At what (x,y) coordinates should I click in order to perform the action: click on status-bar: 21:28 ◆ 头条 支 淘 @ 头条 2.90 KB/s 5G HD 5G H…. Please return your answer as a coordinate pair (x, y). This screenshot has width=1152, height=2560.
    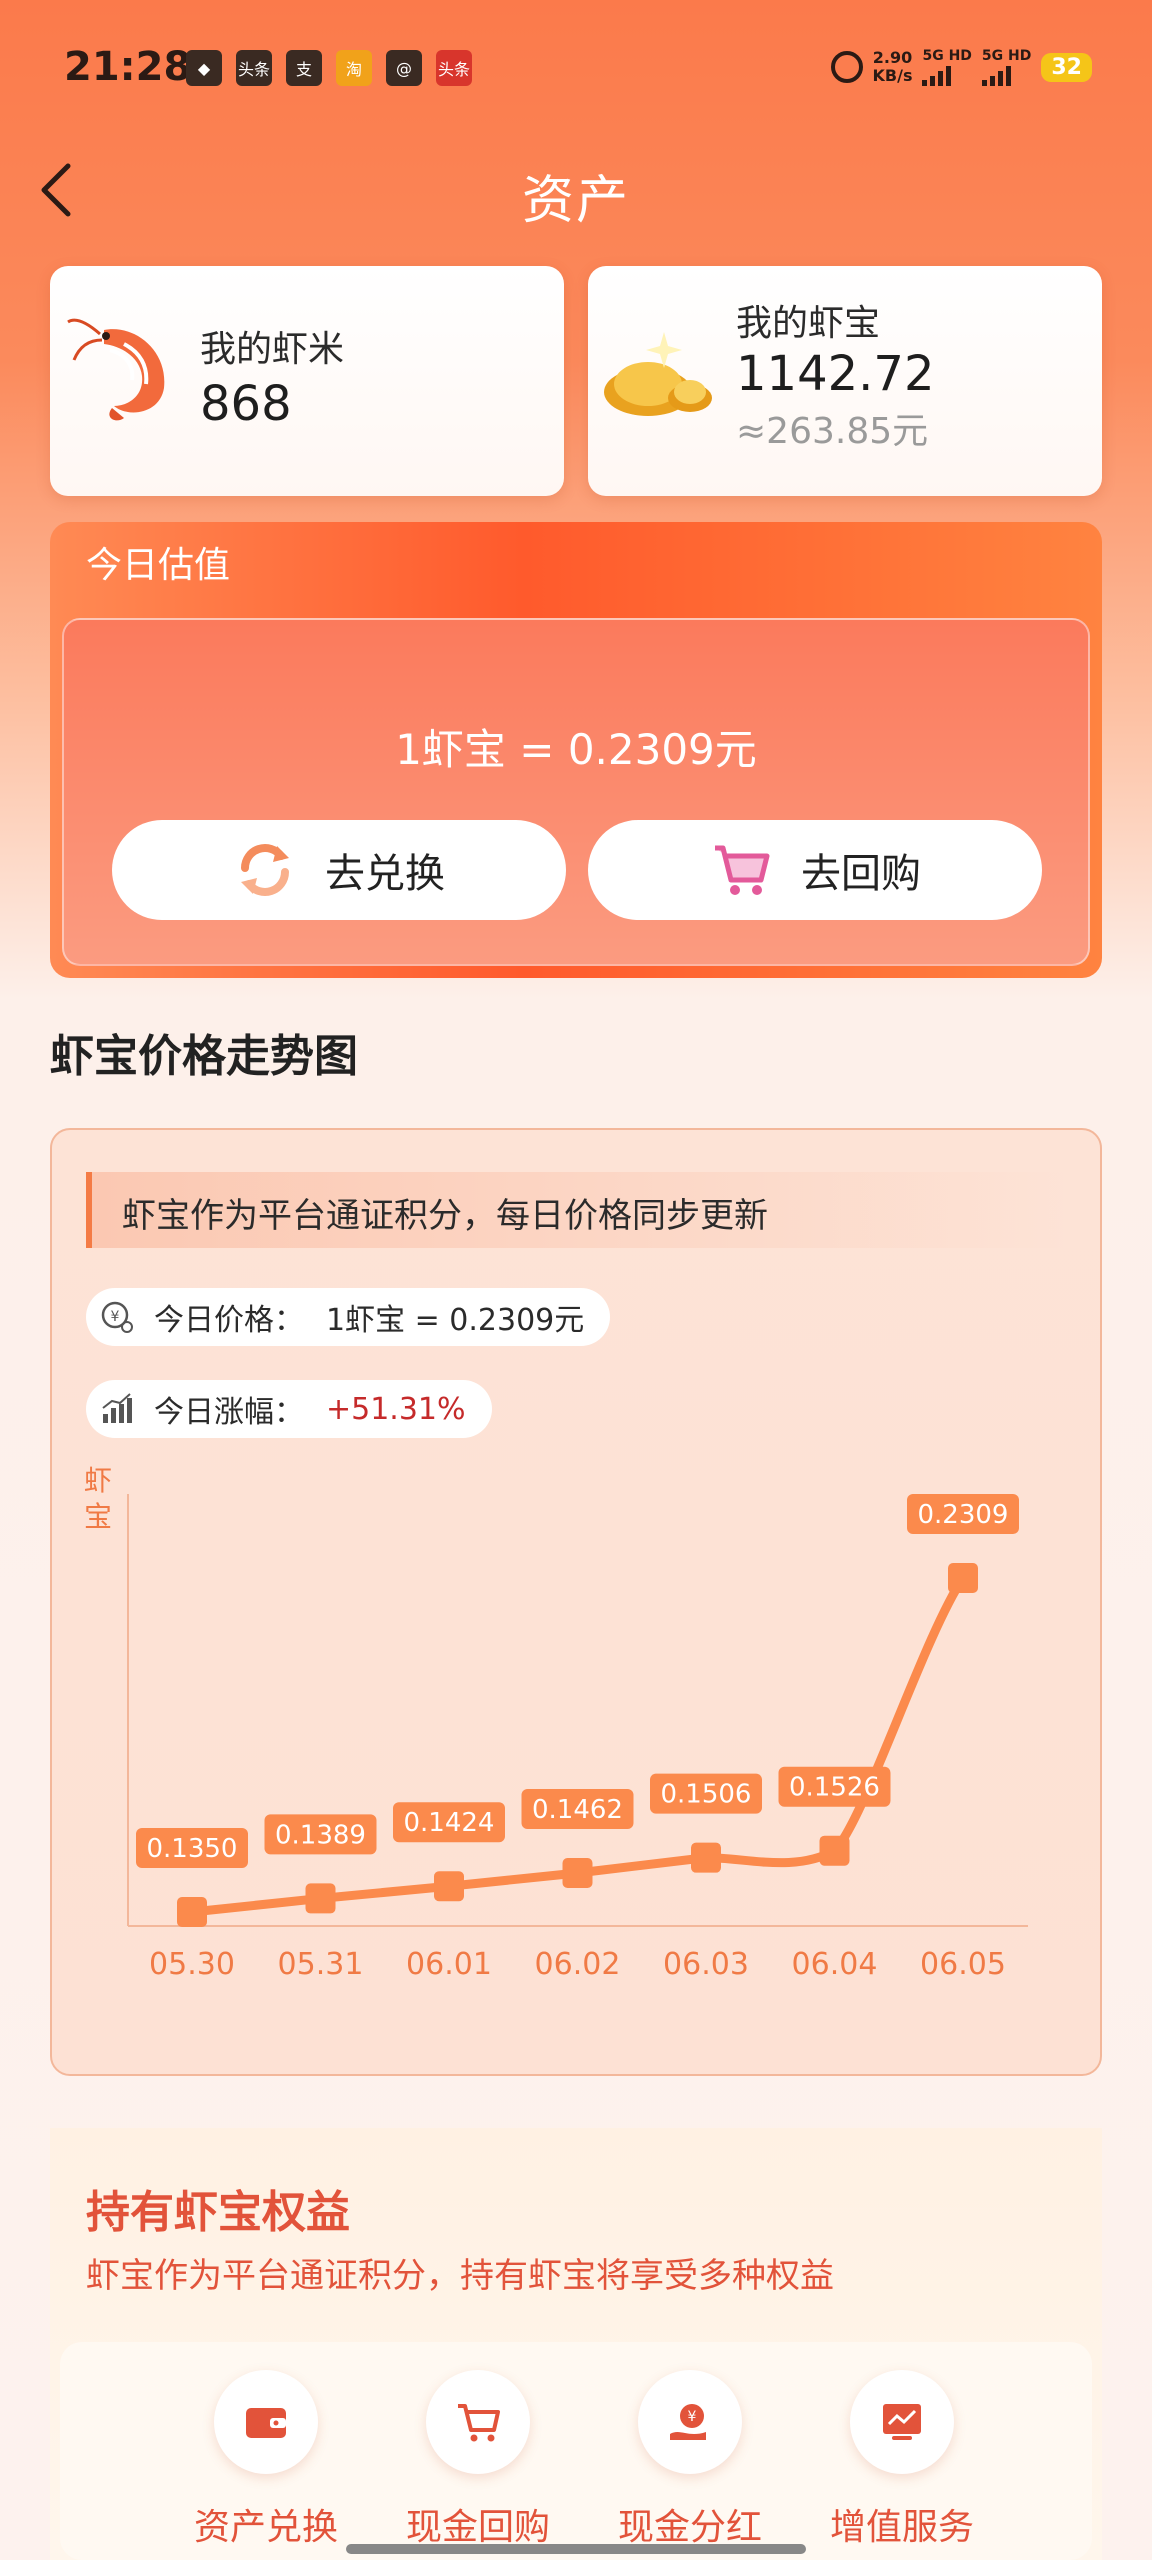
    Looking at the image, I should click on (576, 70).